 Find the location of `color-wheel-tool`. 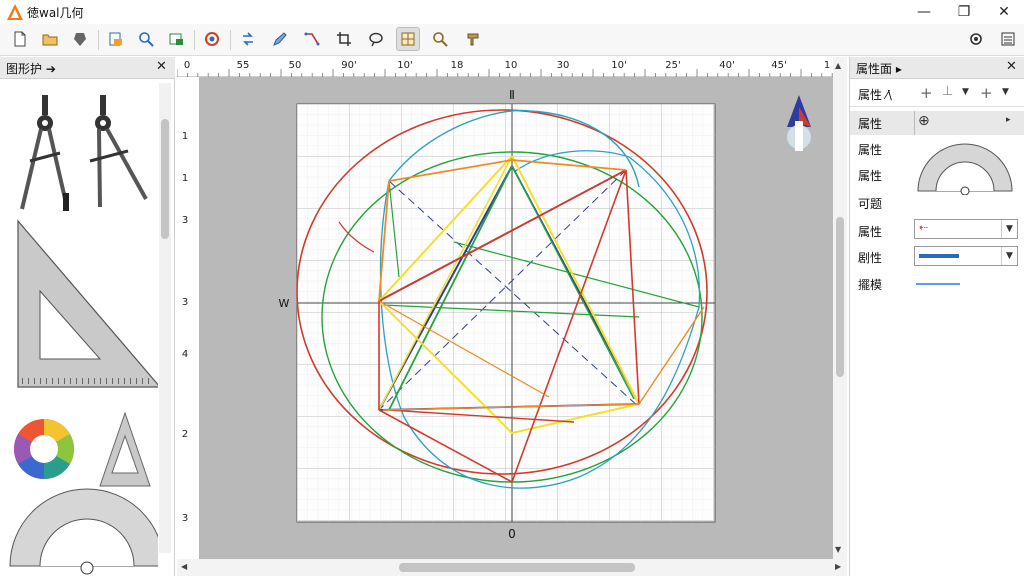

color-wheel-tool is located at coordinates (44, 449).